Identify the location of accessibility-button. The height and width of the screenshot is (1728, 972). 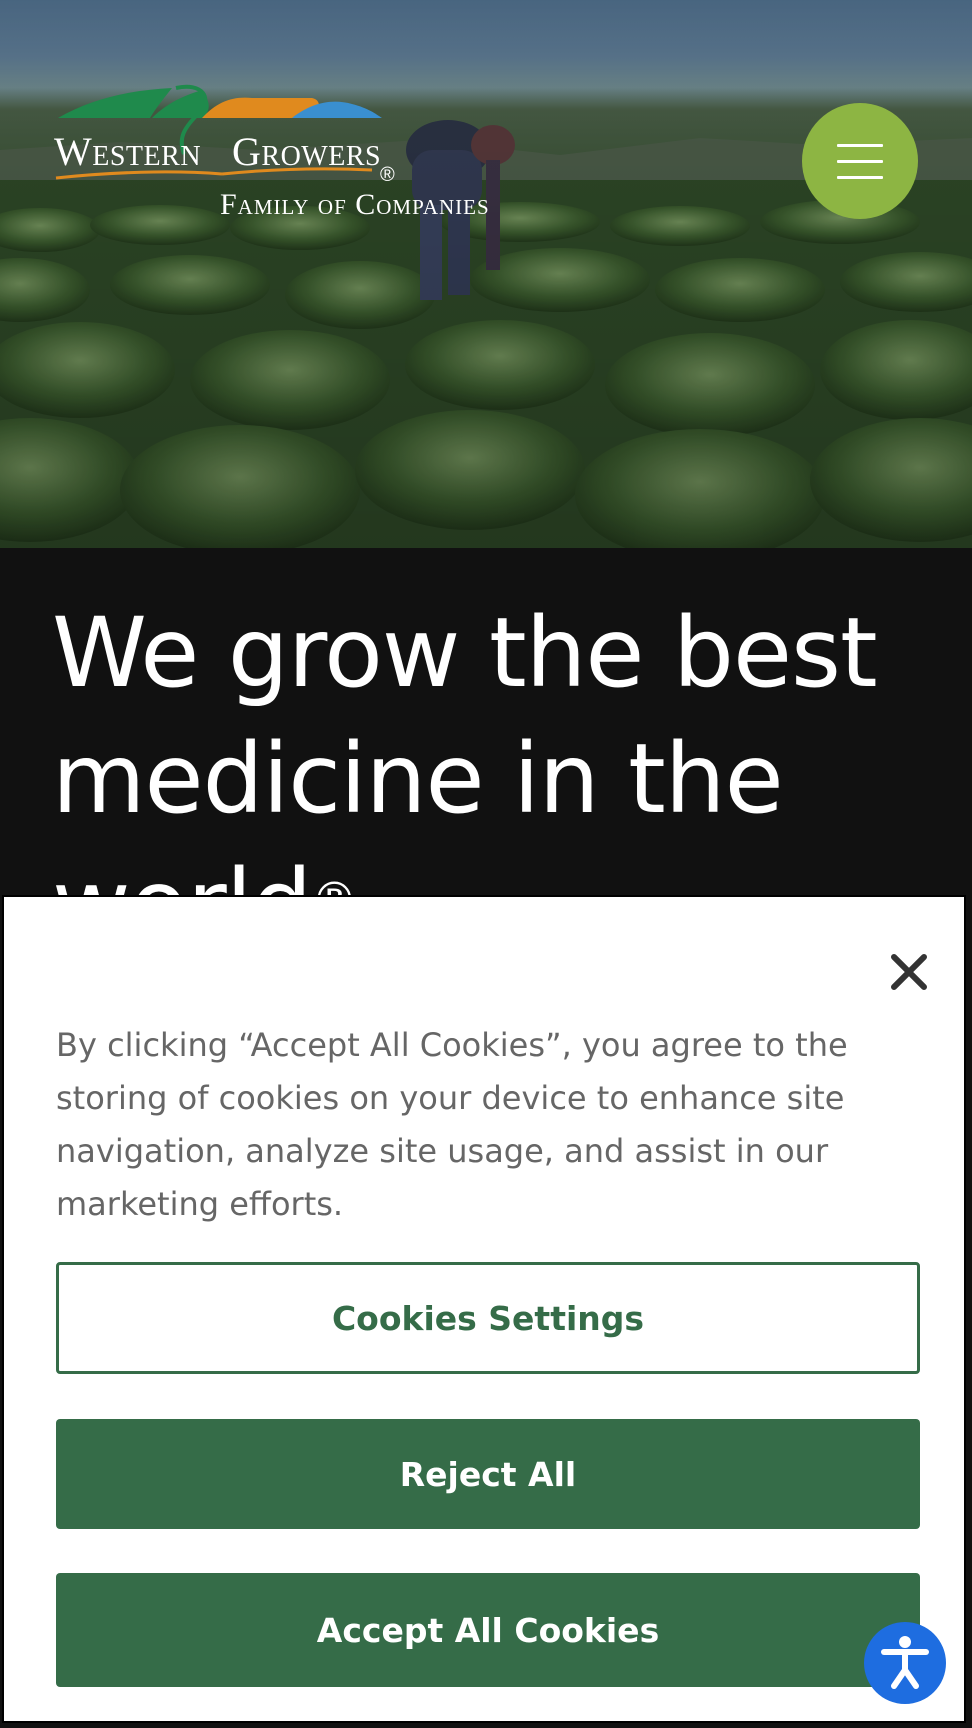
(905, 1663).